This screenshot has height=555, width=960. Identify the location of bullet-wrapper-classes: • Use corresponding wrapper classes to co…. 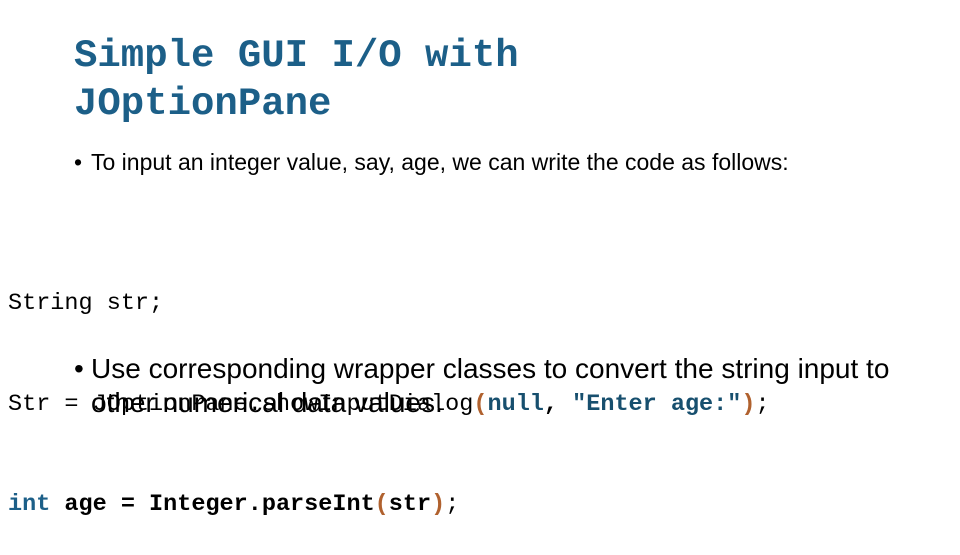
(512, 386).